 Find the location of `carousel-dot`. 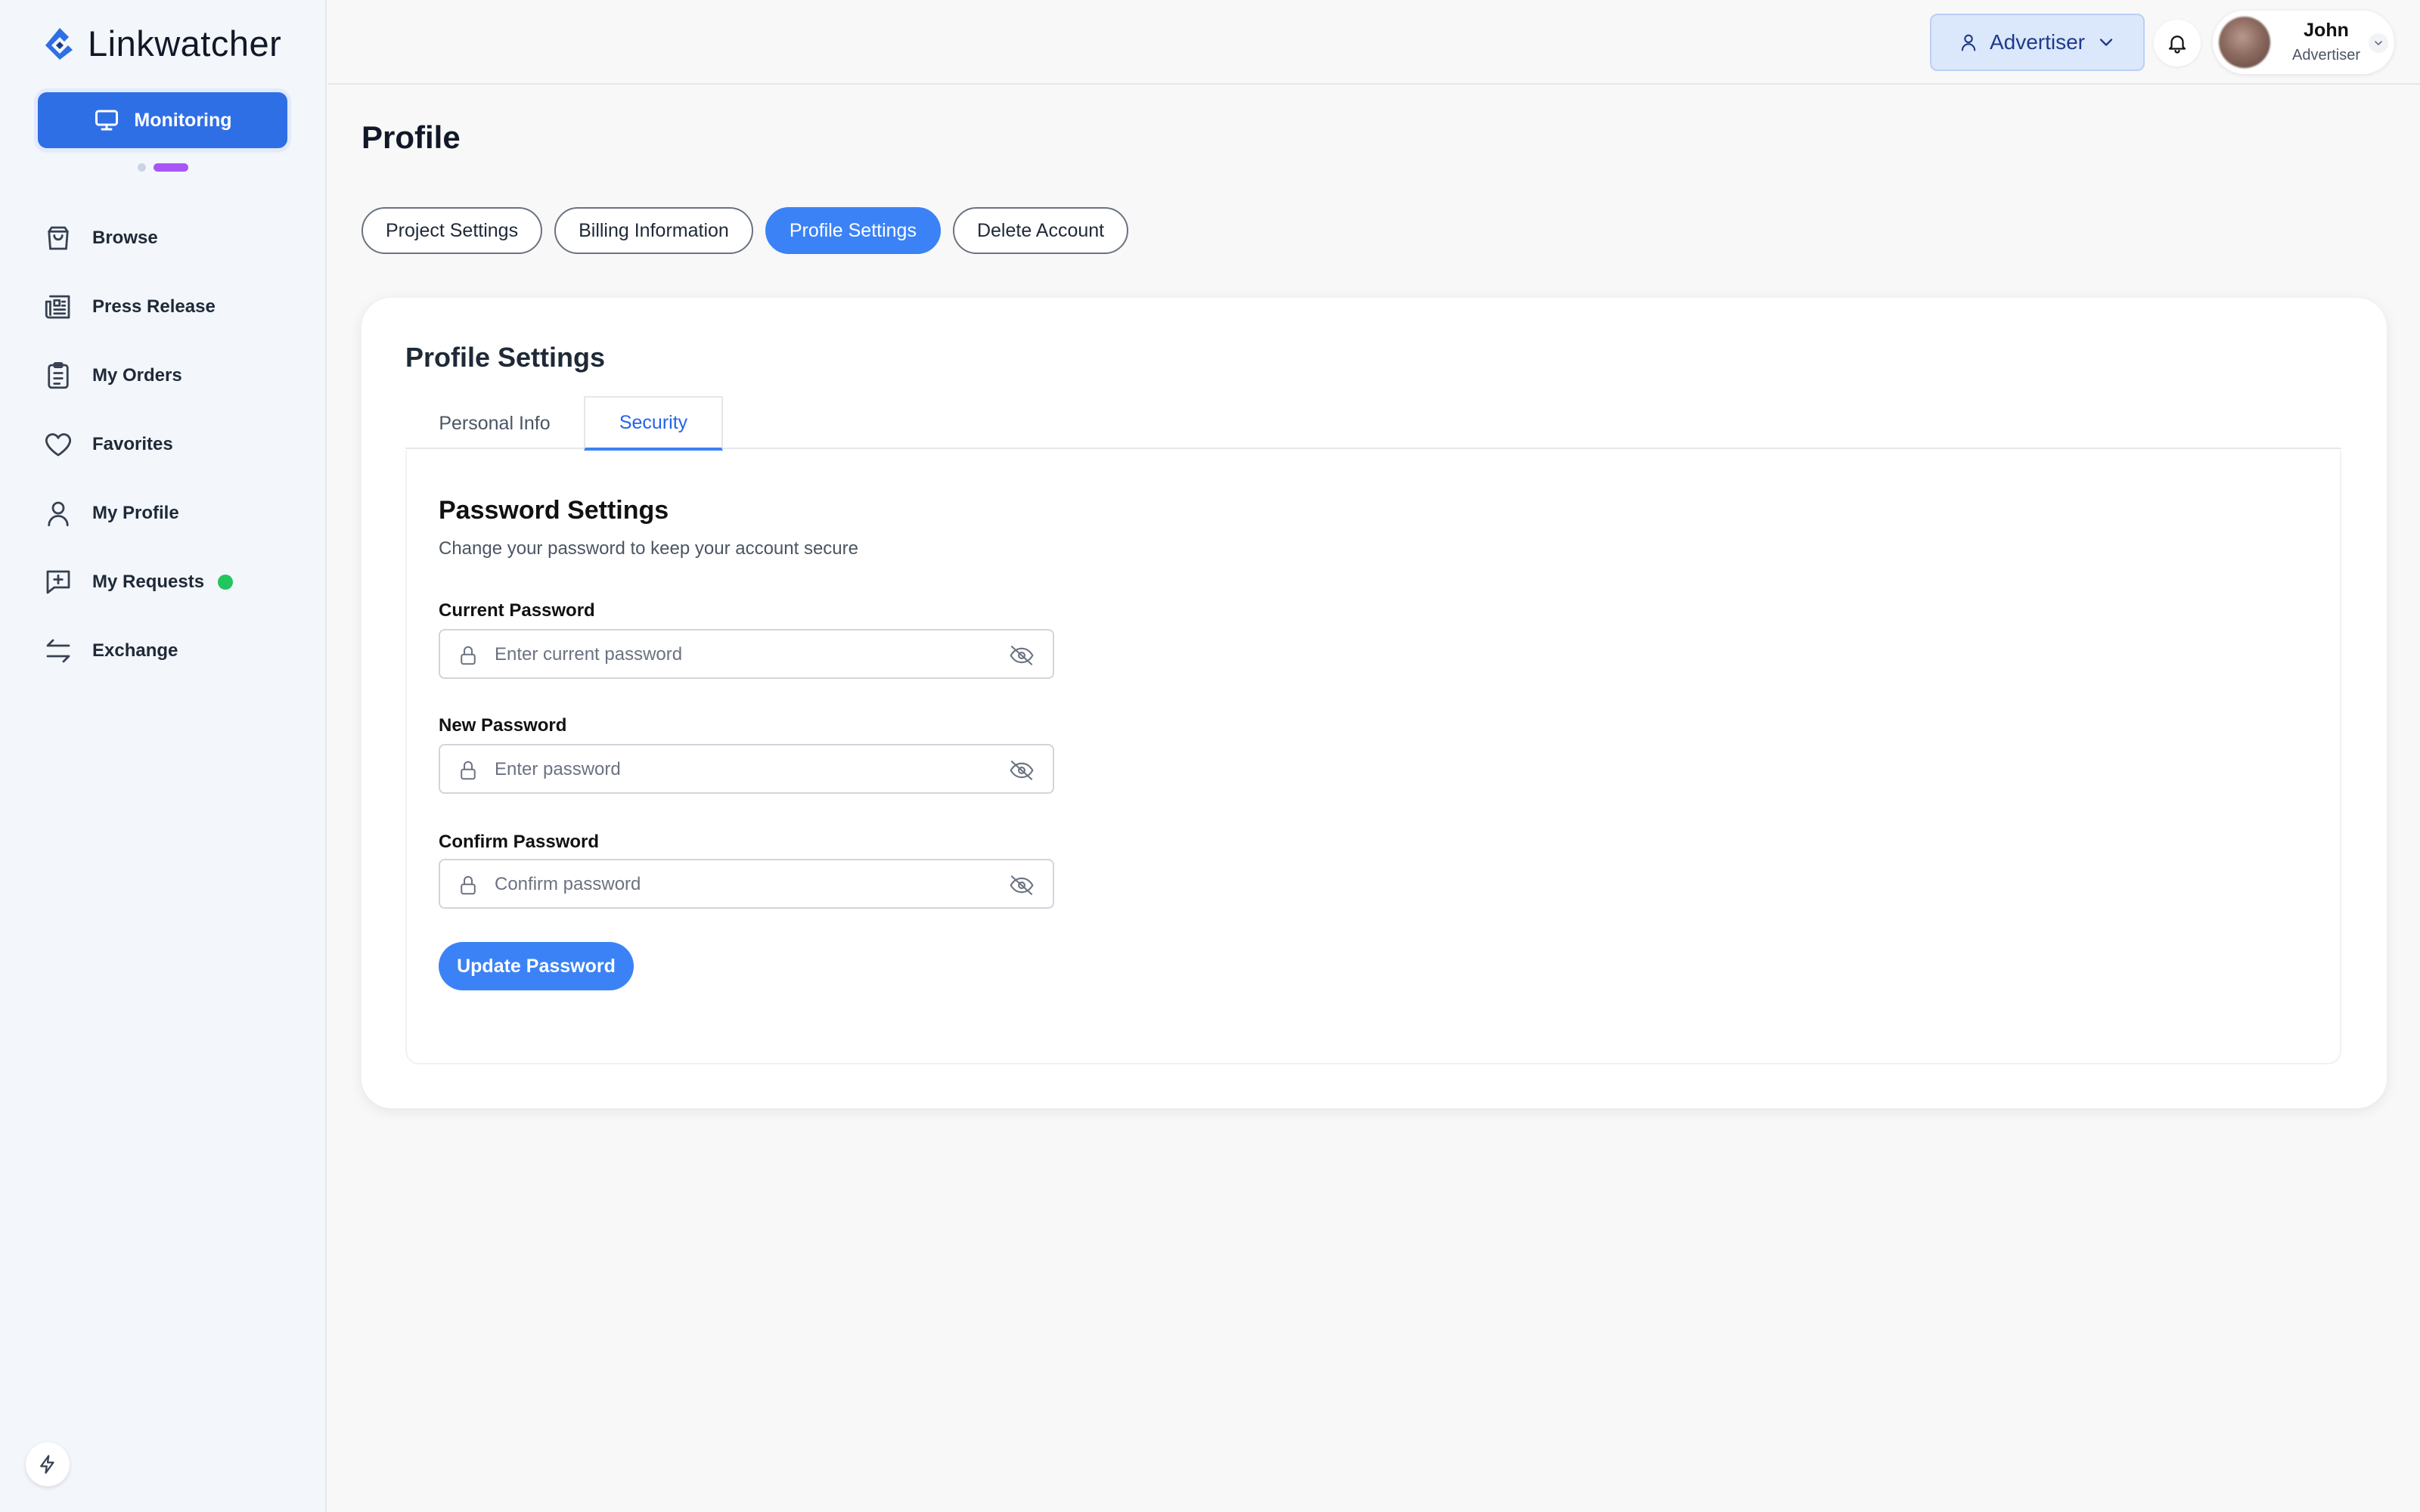

carousel-dot is located at coordinates (142, 167).